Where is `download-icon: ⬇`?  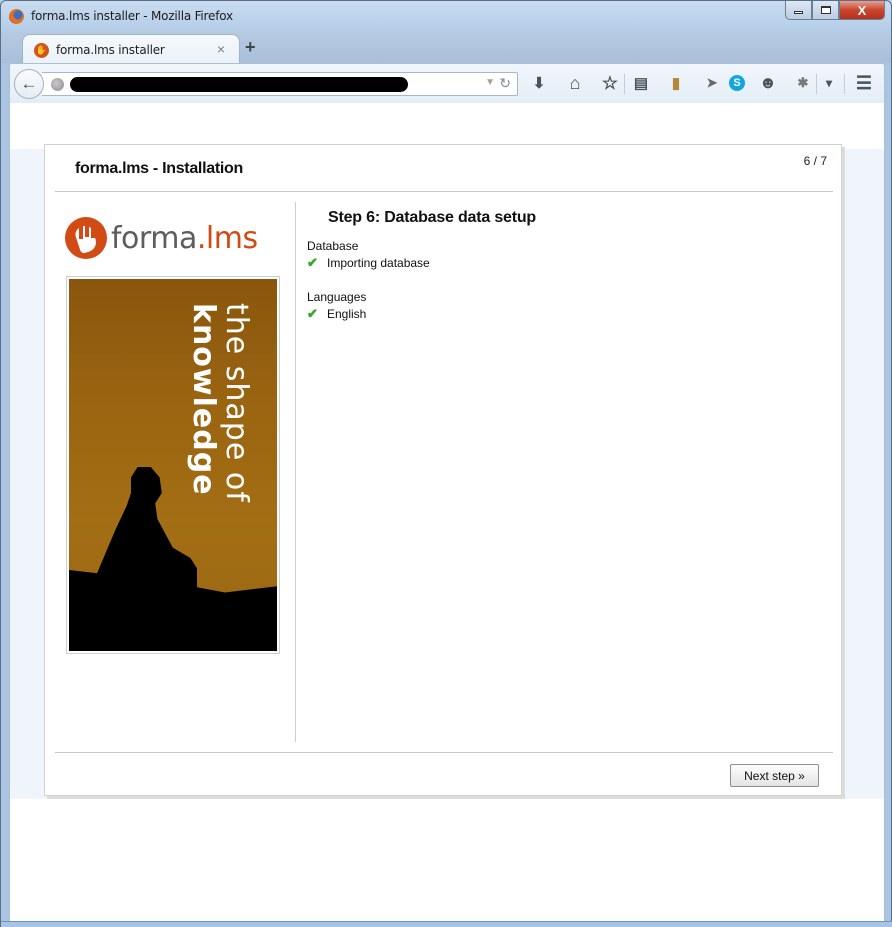
download-icon: ⬇ is located at coordinates (539, 83).